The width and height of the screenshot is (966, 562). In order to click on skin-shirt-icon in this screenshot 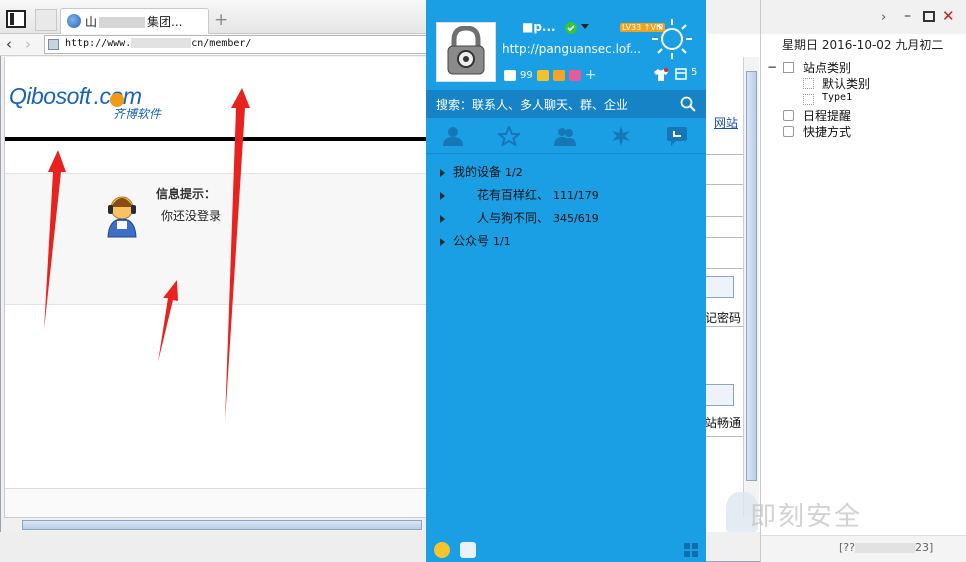, I will do `click(661, 74)`.